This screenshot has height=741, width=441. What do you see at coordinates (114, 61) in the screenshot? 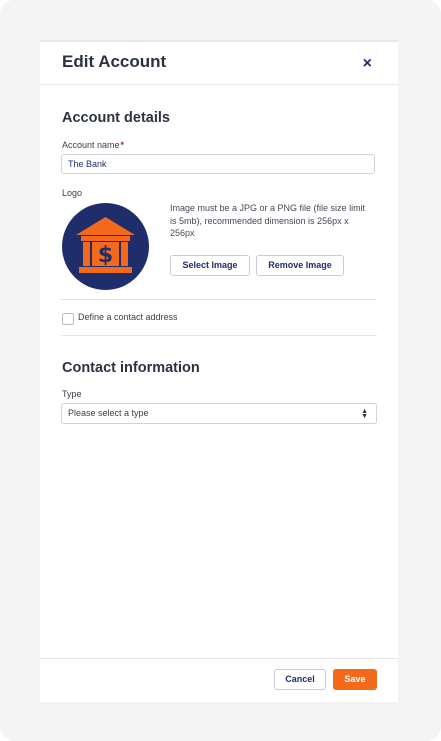
I see `modal-title: Edit Account` at bounding box center [114, 61].